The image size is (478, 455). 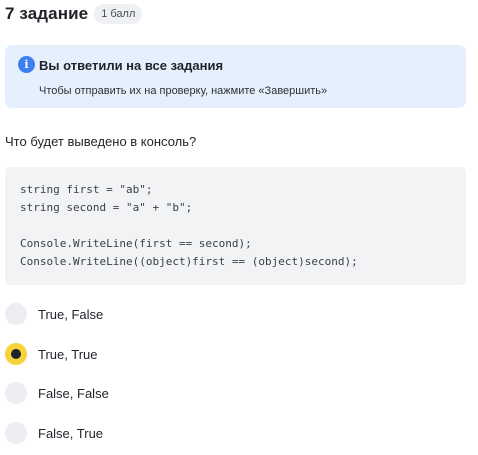 I want to click on info-icon: i, so click(x=26, y=64).